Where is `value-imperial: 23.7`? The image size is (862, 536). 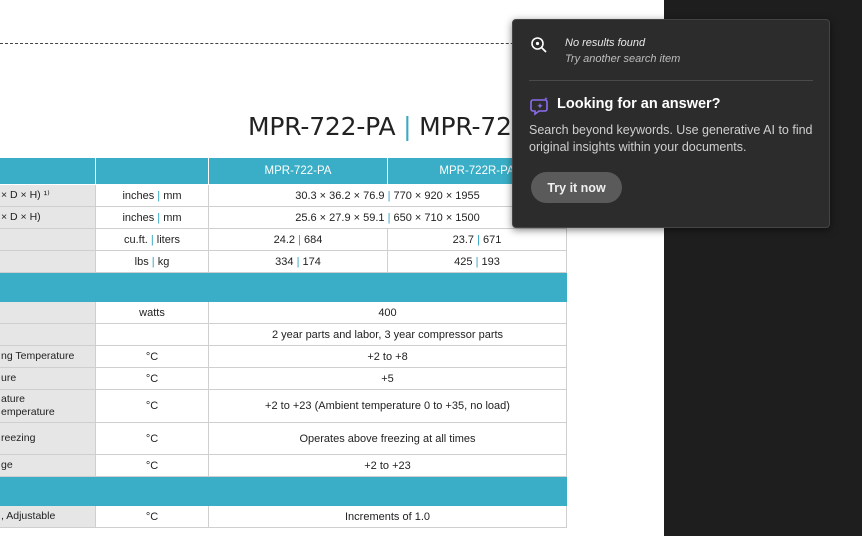
value-imperial: 23.7 is located at coordinates (463, 239).